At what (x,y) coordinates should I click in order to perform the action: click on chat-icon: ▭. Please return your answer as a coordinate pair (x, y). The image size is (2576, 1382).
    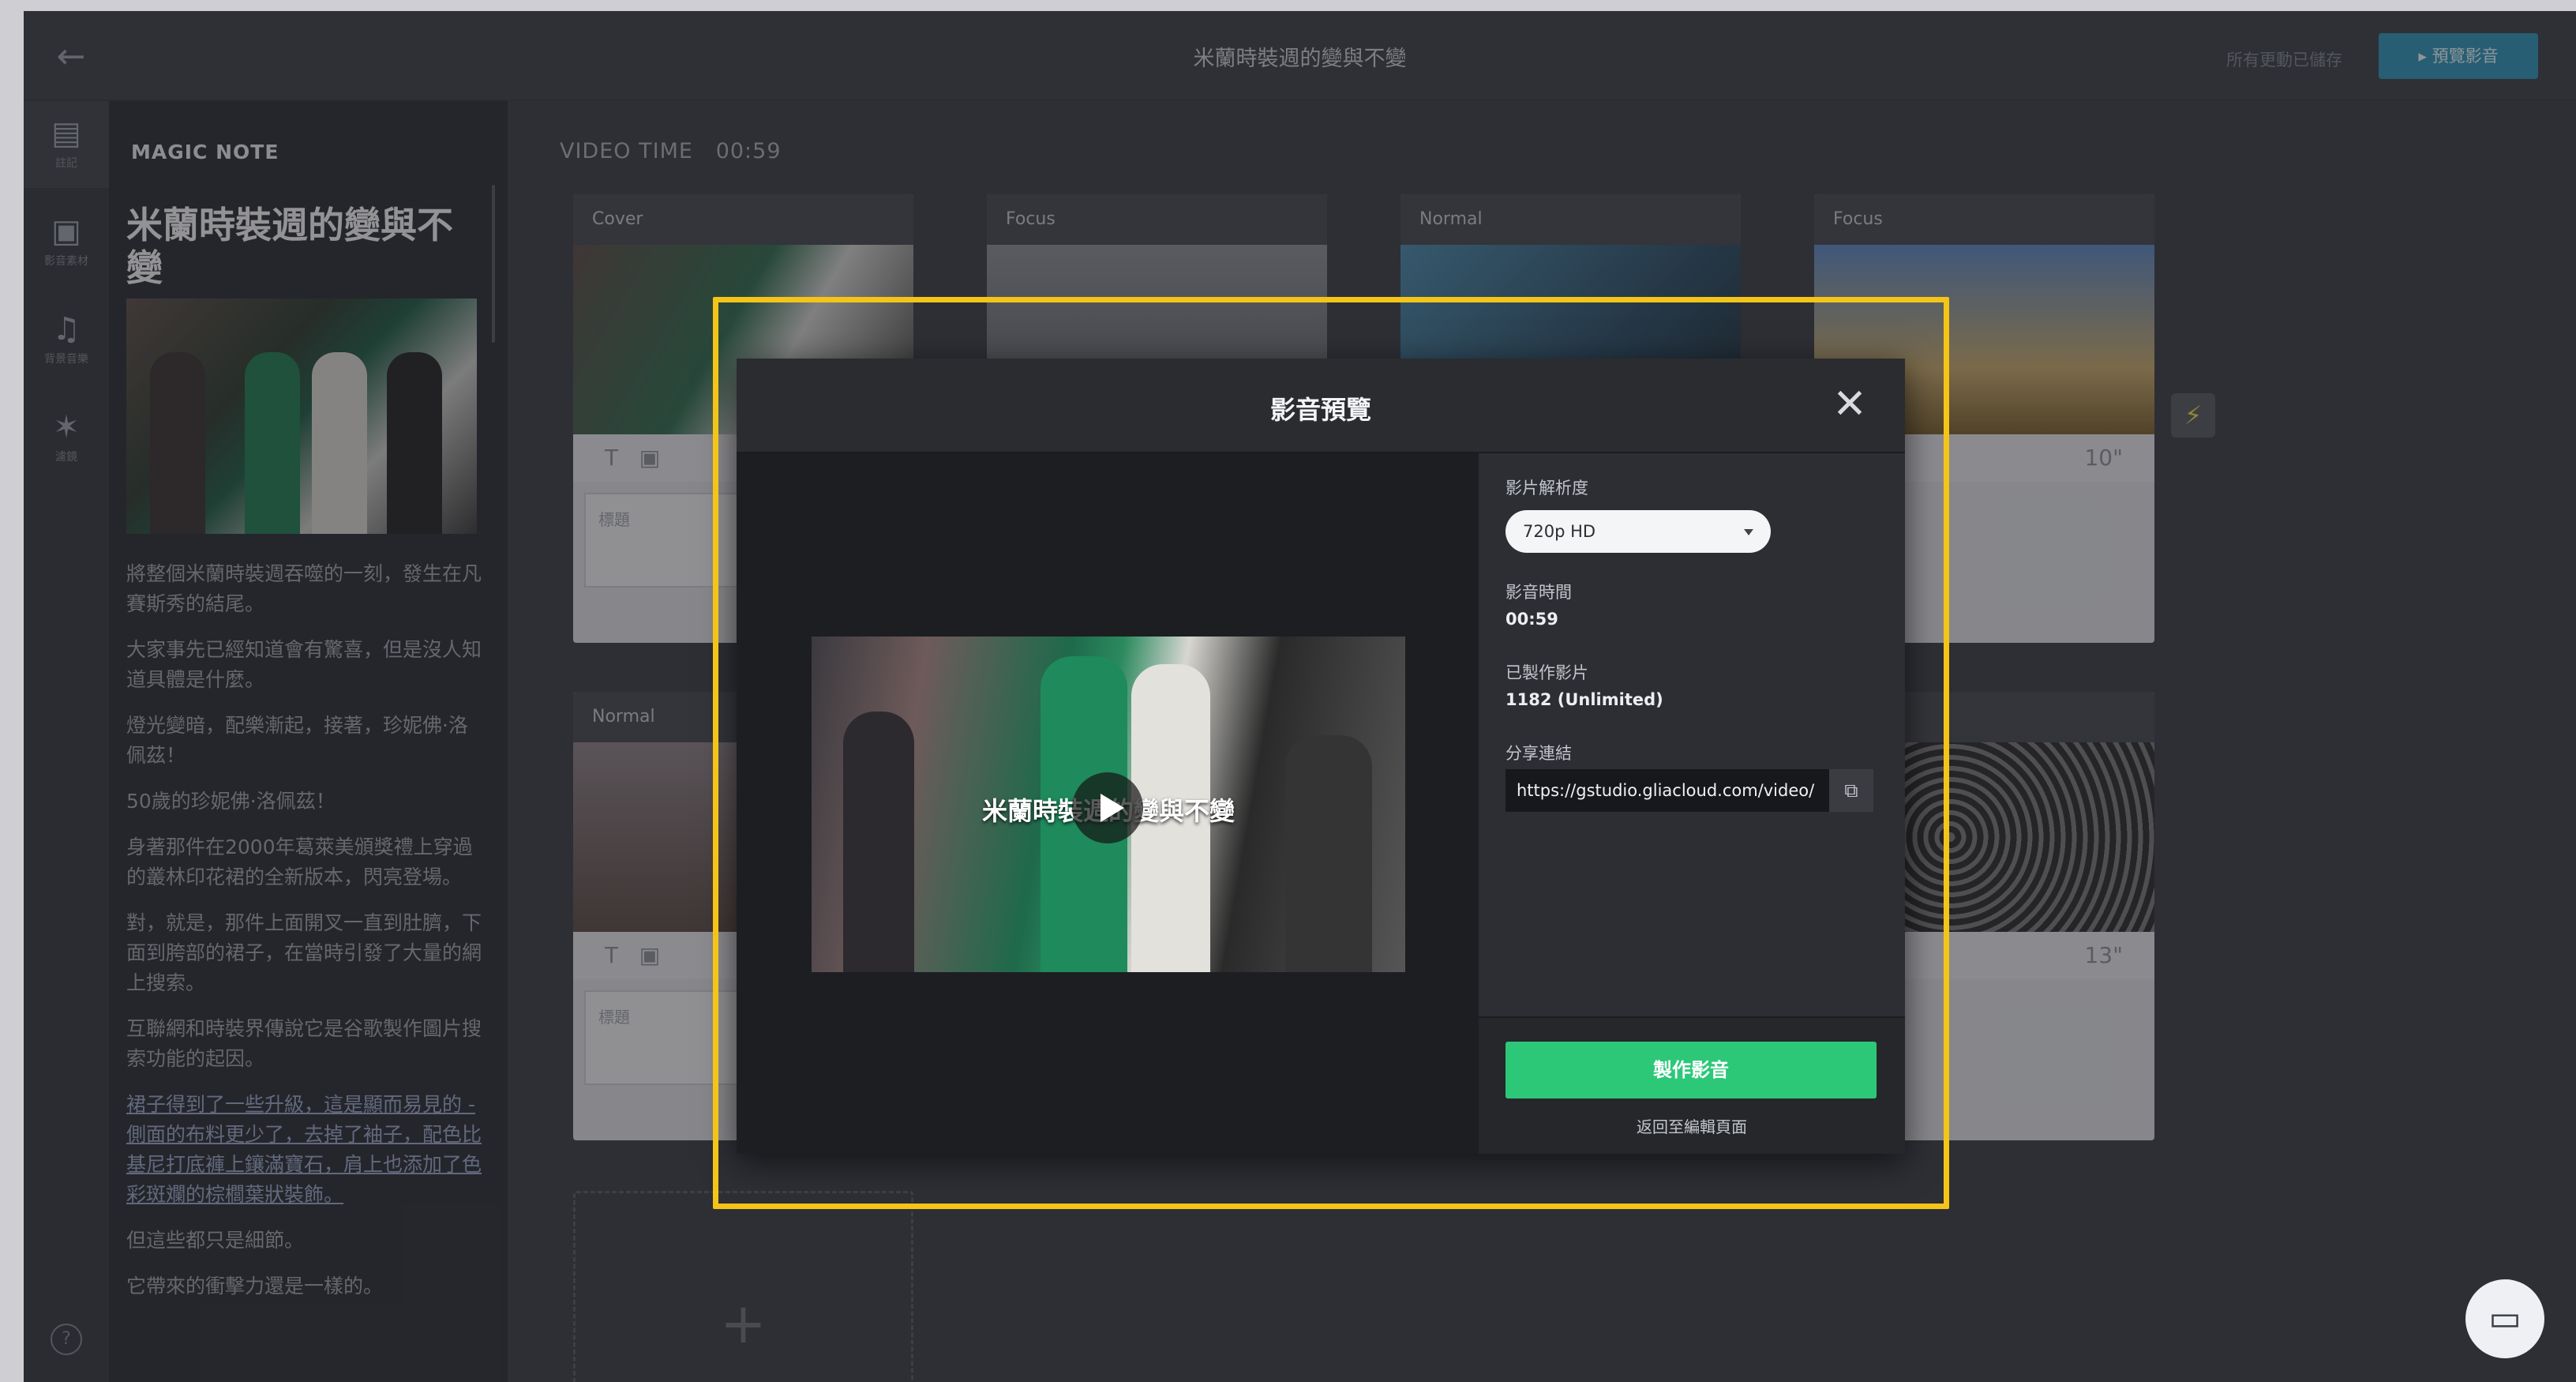
    Looking at the image, I should click on (2504, 1318).